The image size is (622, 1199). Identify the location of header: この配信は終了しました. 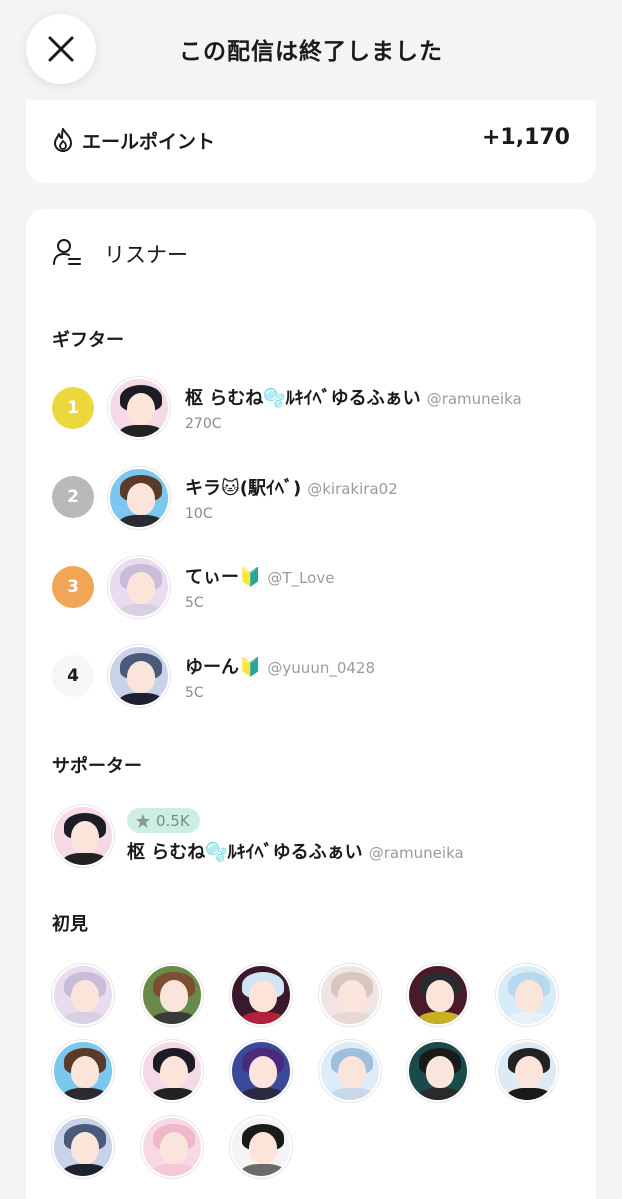
(311, 50).